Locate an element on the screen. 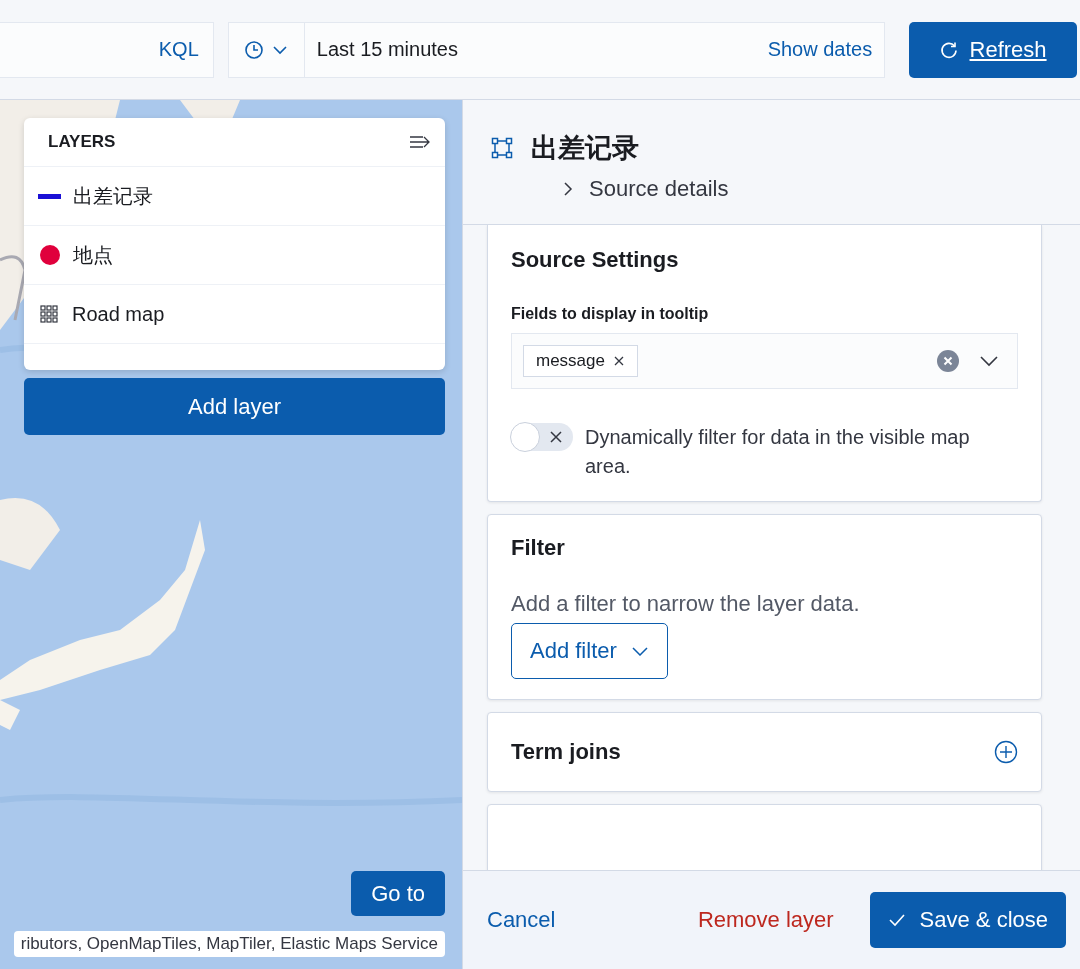  layer-item: 地点 is located at coordinates (234, 255).